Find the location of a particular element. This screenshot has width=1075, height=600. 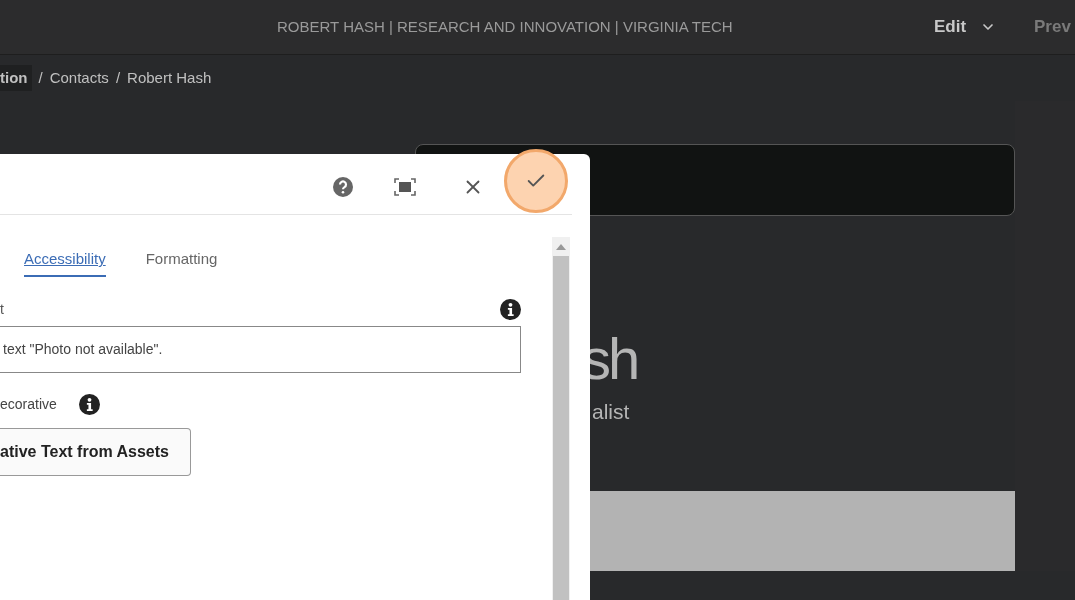

tab: Formatting is located at coordinates (181, 262).